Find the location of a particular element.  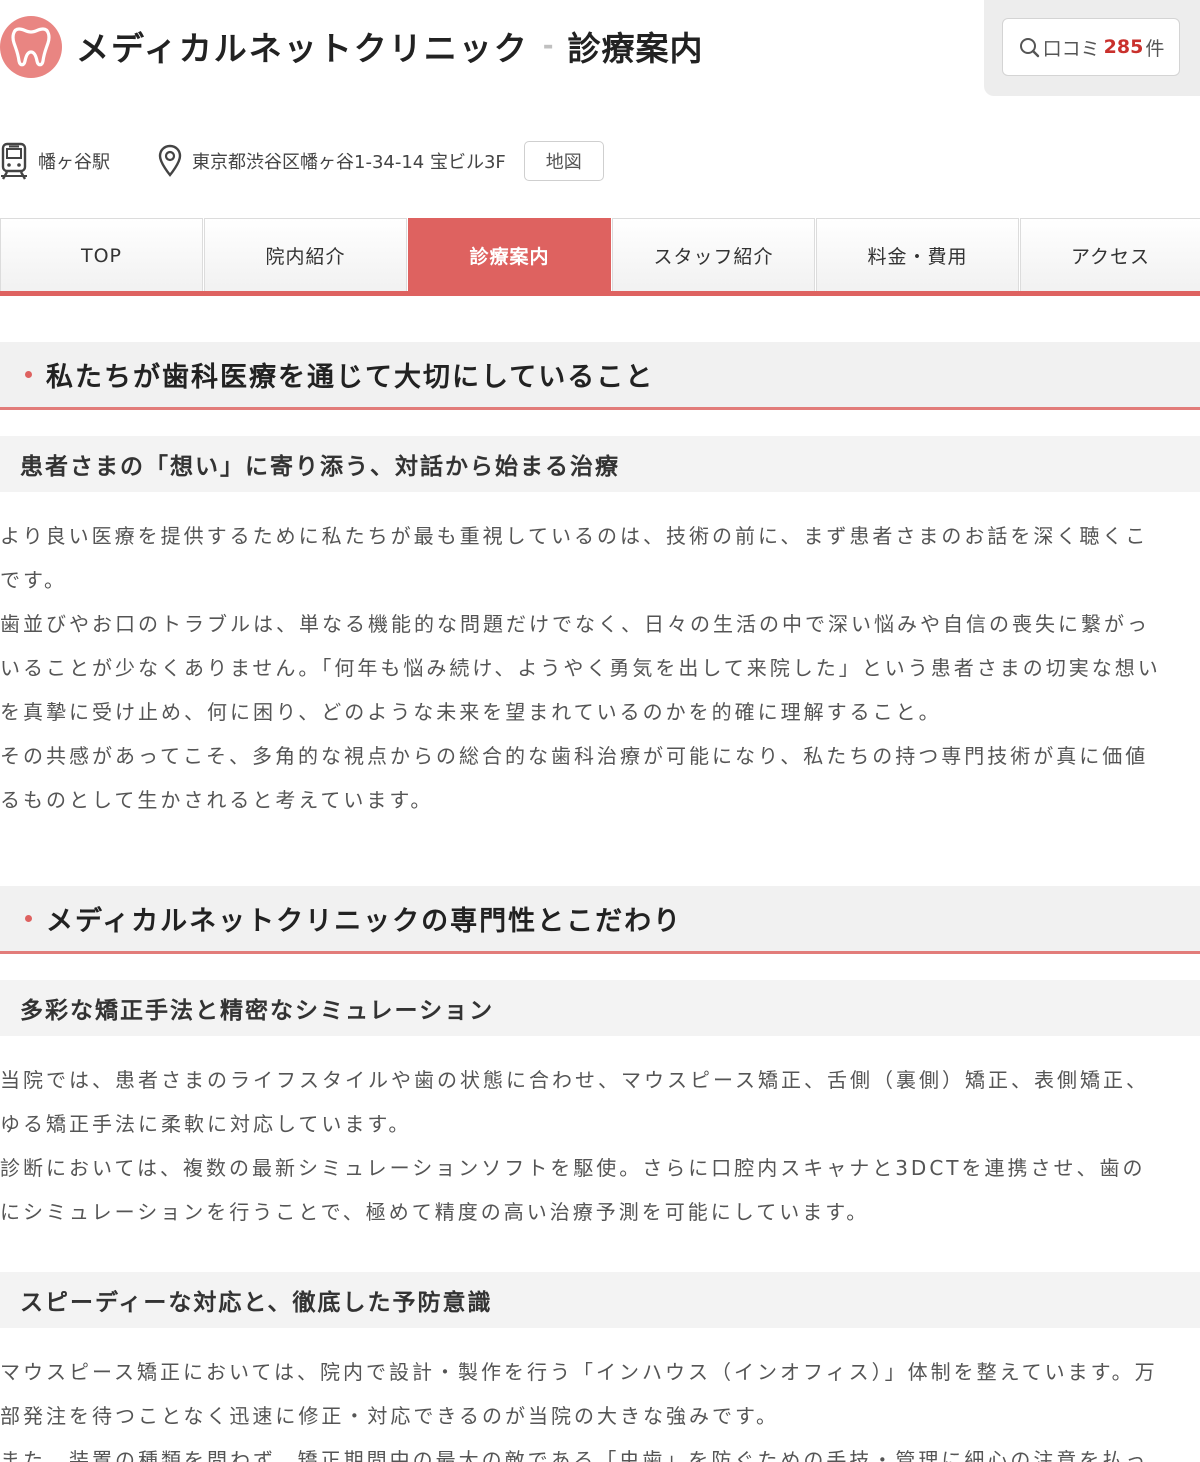

page-title: メディカルネットクリニック - 診療案内 is located at coordinates (390, 46).